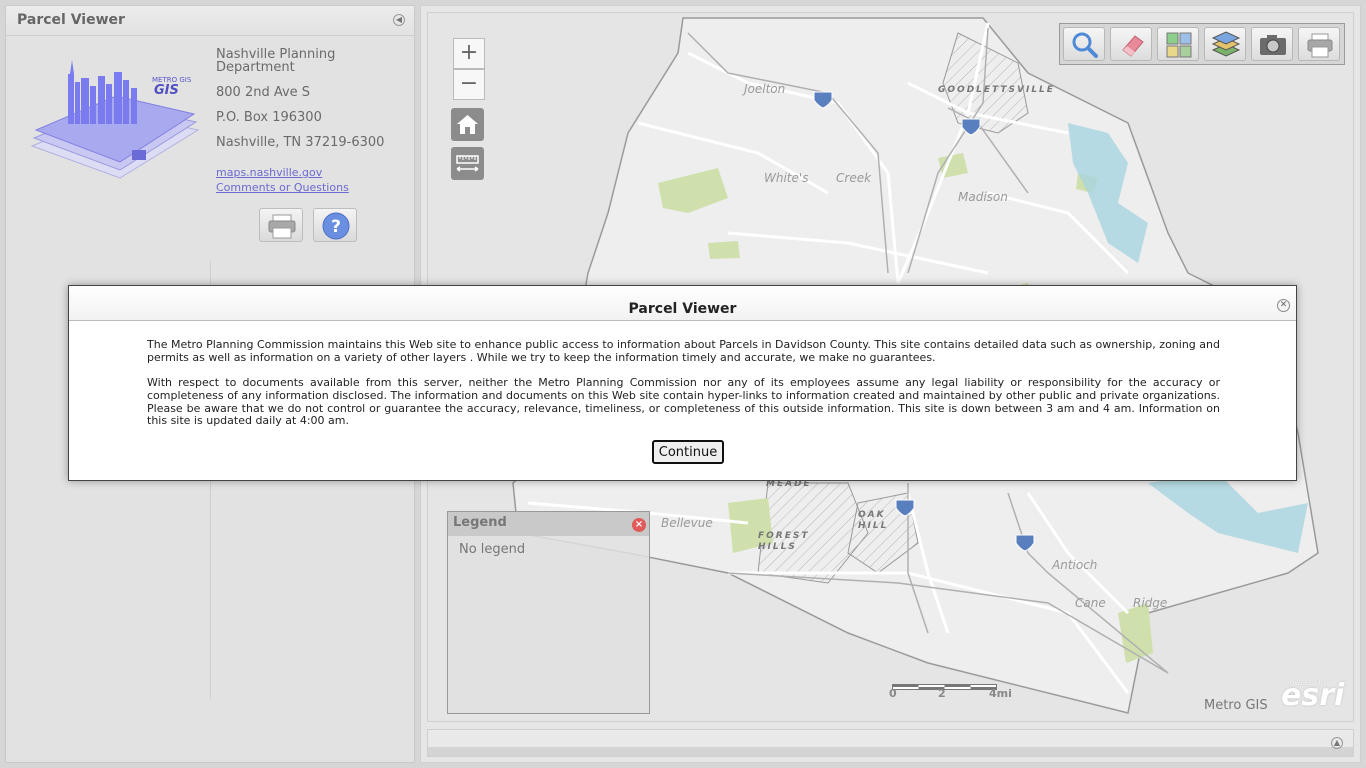 Image resolution: width=1366 pixels, height=768 pixels. I want to click on place-forest-hills: FOREST HILLS, so click(784, 541).